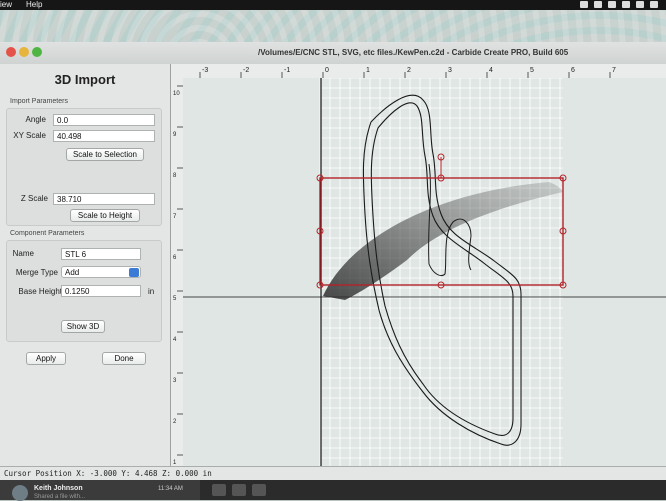 The width and height of the screenshot is (666, 501). What do you see at coordinates (46, 358) in the screenshot?
I see `apply-button: Apply` at bounding box center [46, 358].